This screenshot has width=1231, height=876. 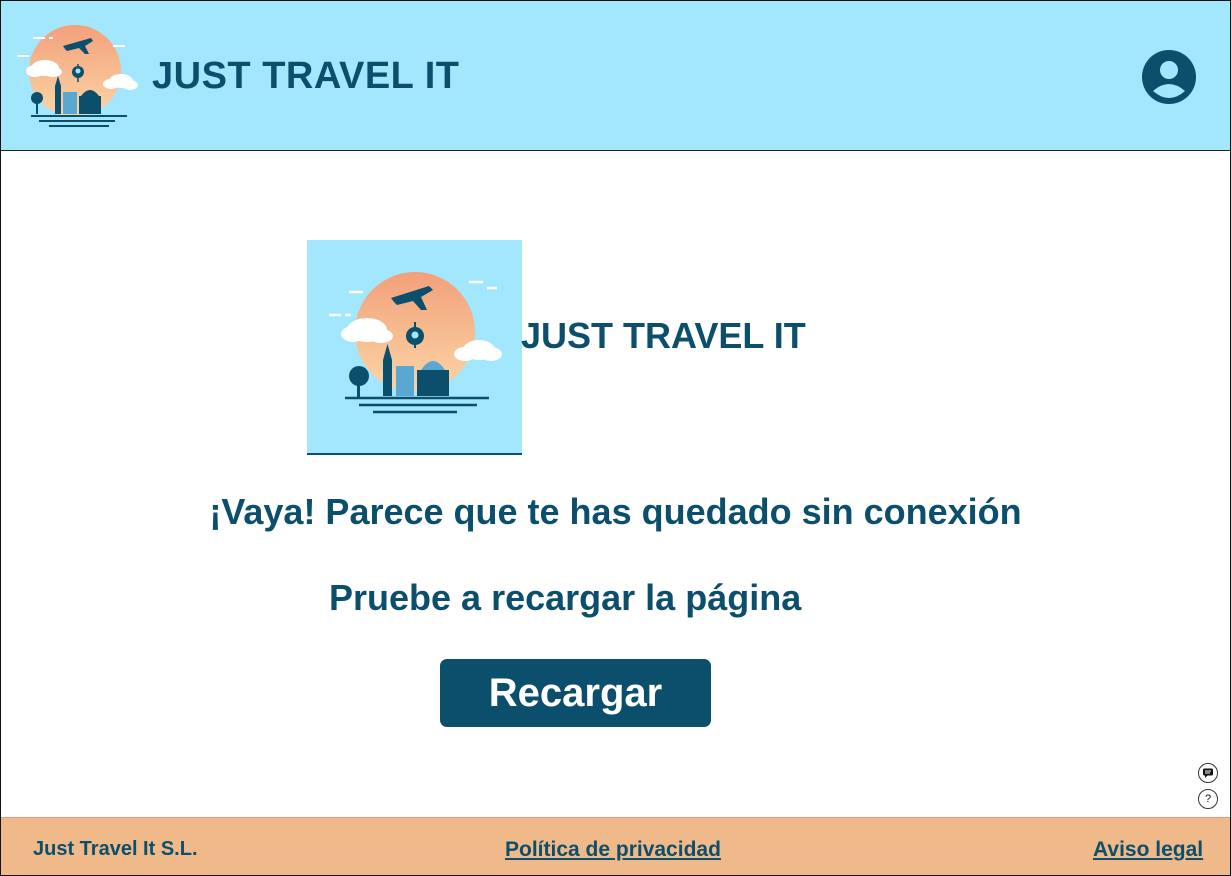 What do you see at coordinates (306, 76) in the screenshot?
I see `header-brand-title: JUST TRAVEL IT` at bounding box center [306, 76].